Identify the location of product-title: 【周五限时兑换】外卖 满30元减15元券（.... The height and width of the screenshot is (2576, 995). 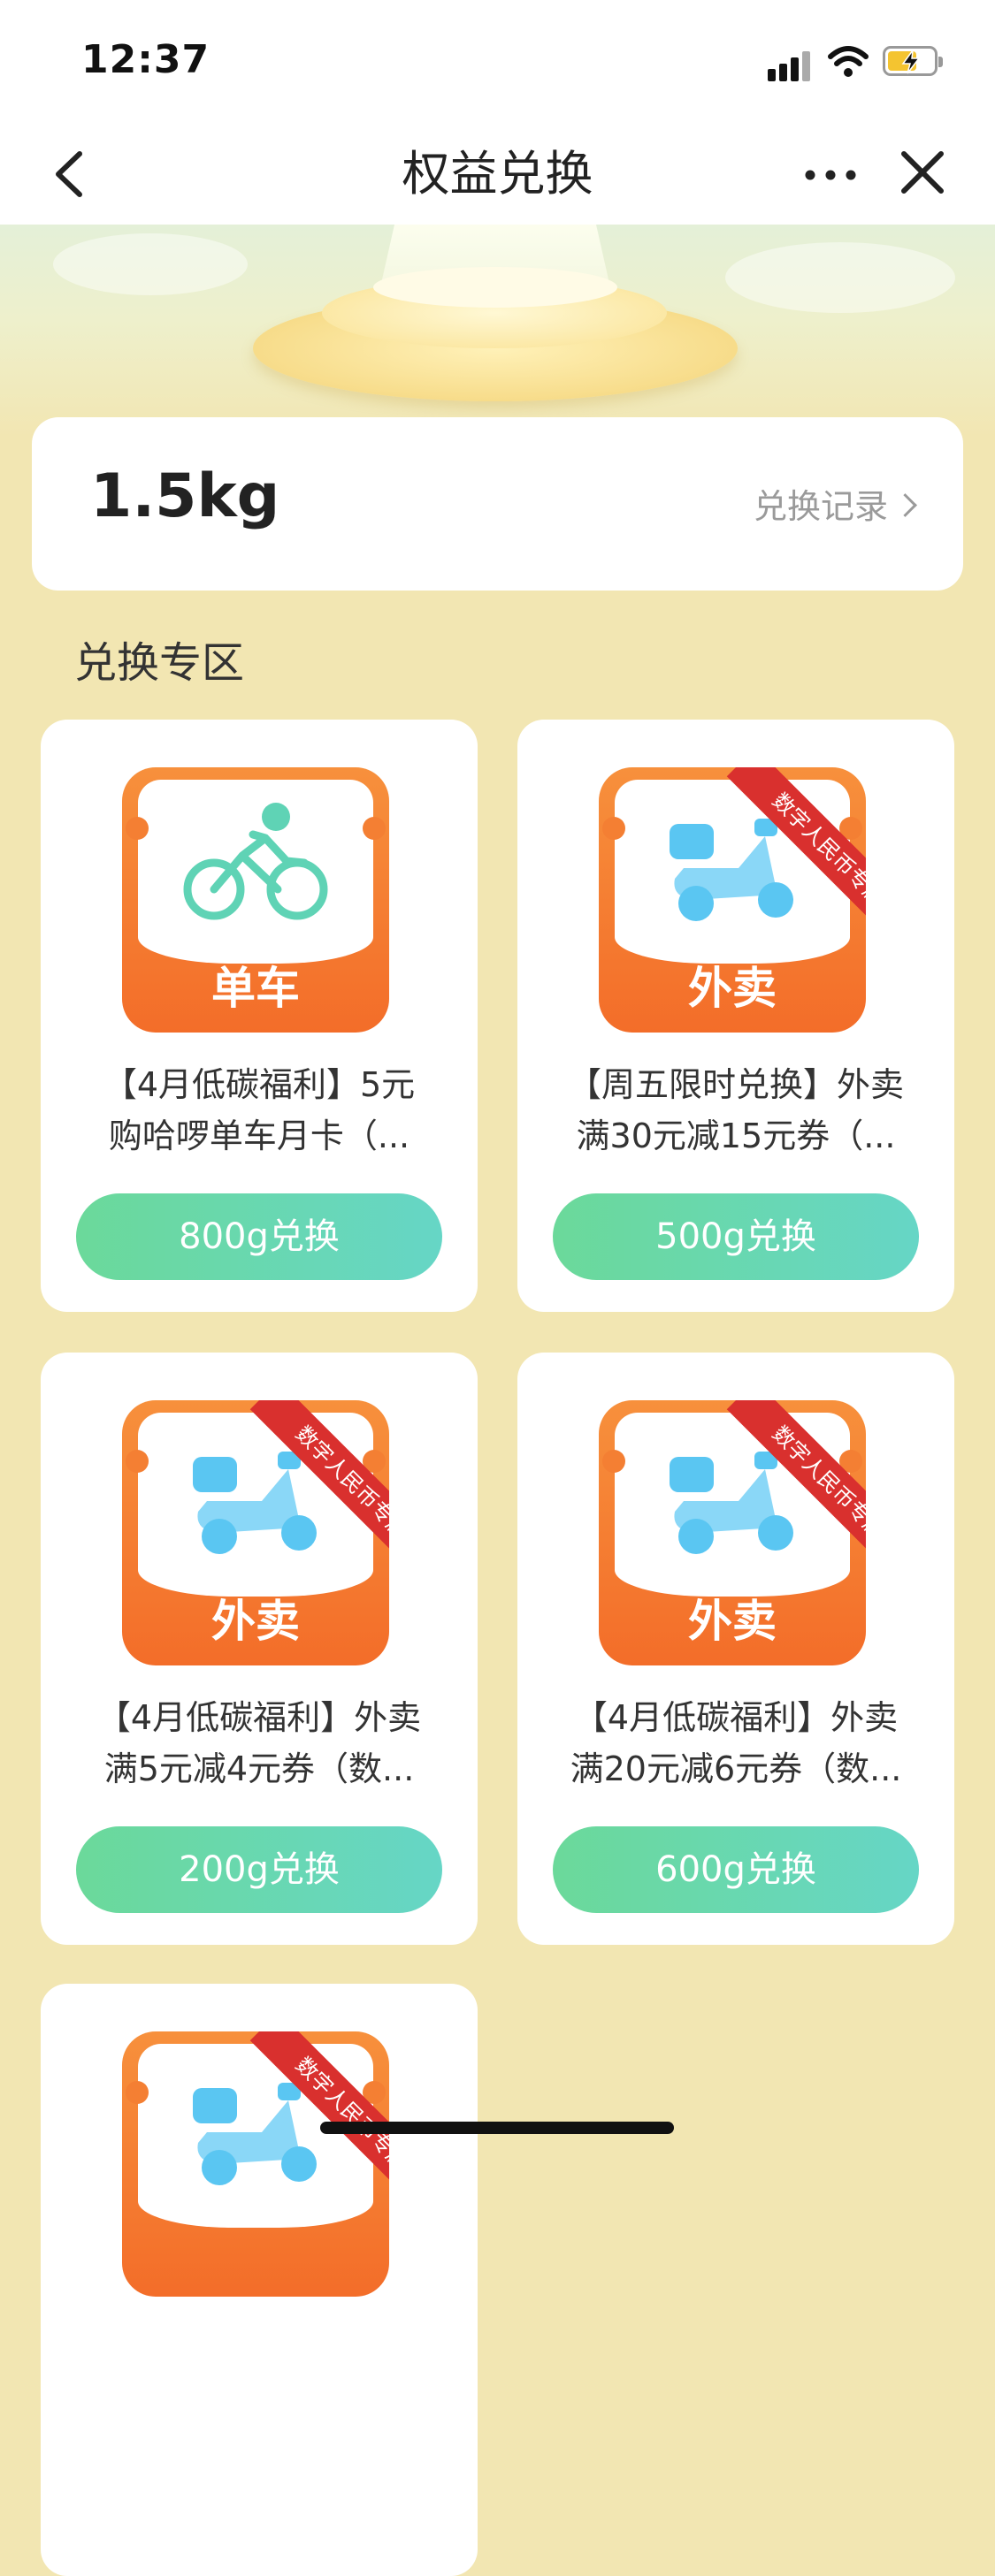
(735, 1110).